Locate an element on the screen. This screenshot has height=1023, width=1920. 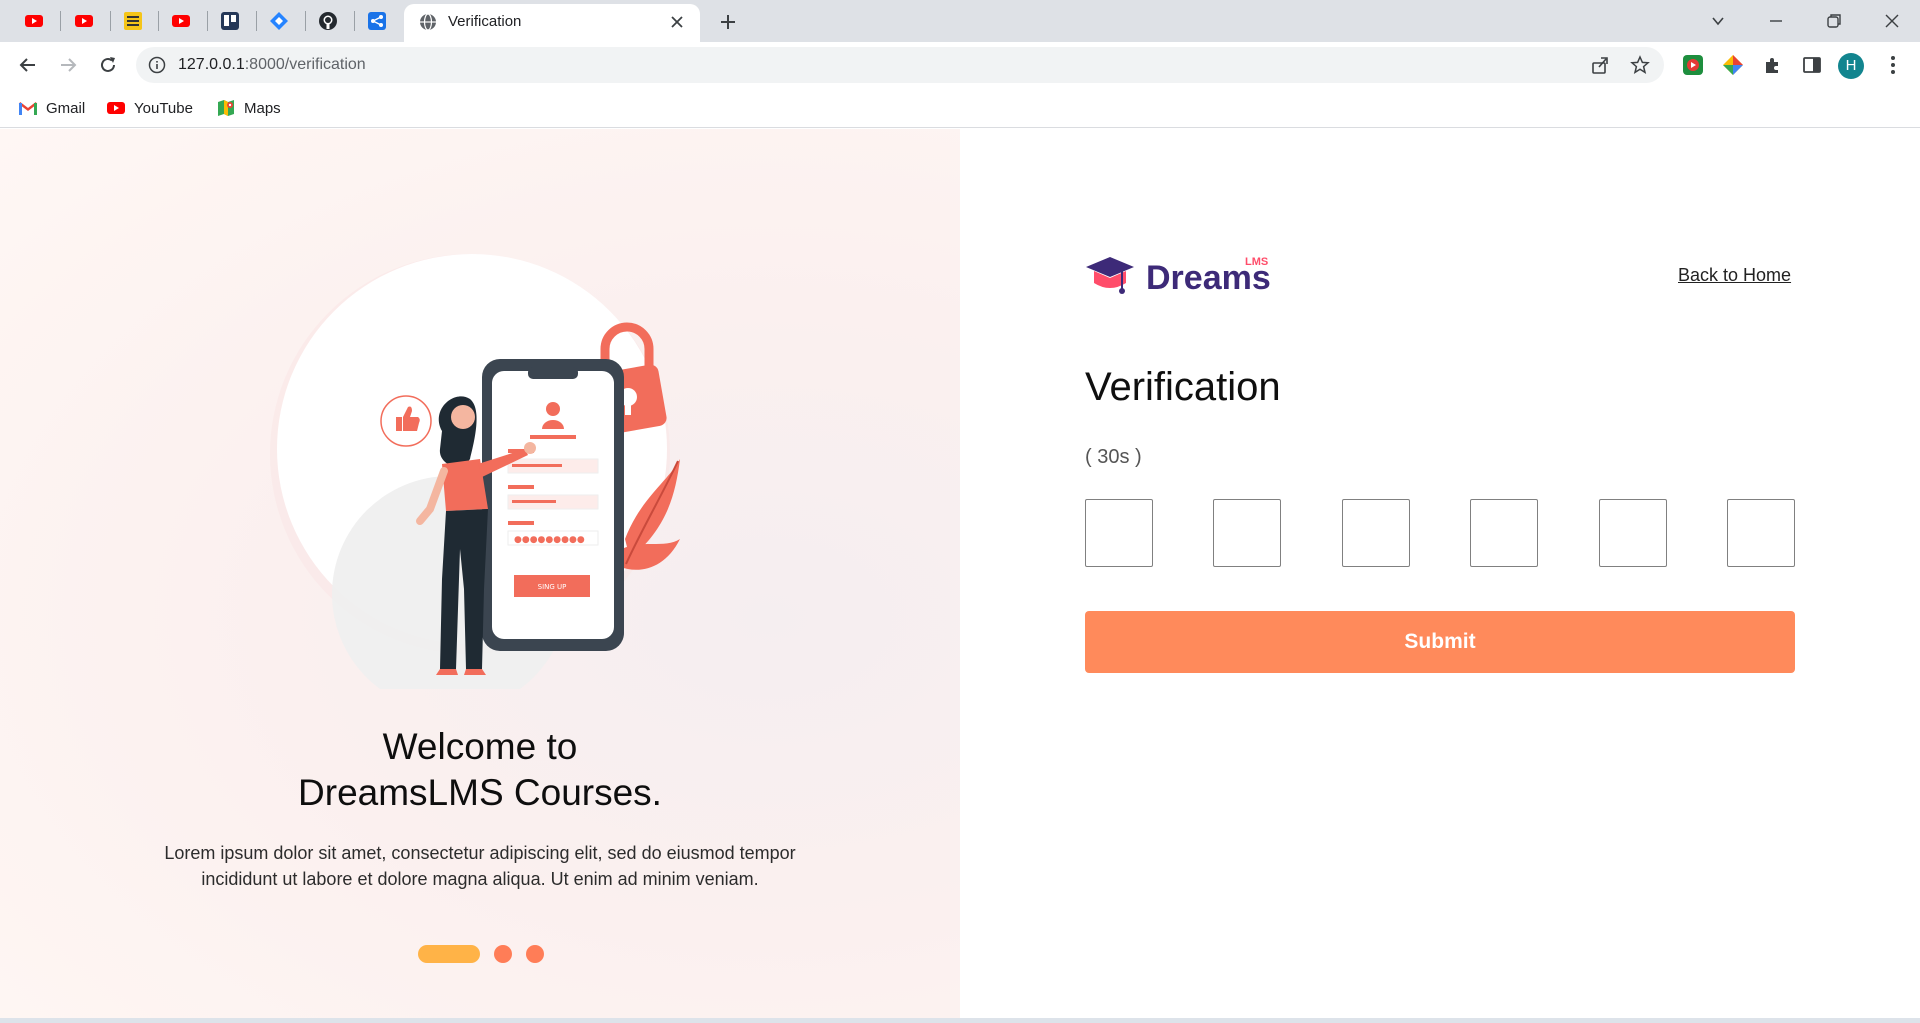
profile-avatar: H is located at coordinates (1851, 66).